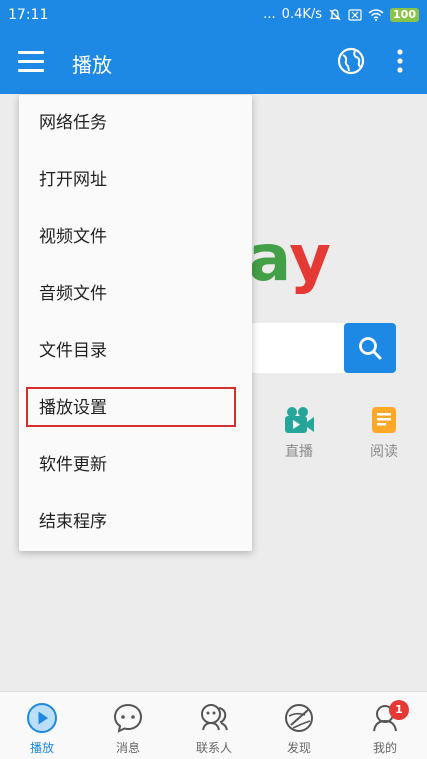 This screenshot has height=759, width=427. Describe the element at coordinates (385, 725) in the screenshot. I see `tab-profile: 1 我的` at that location.